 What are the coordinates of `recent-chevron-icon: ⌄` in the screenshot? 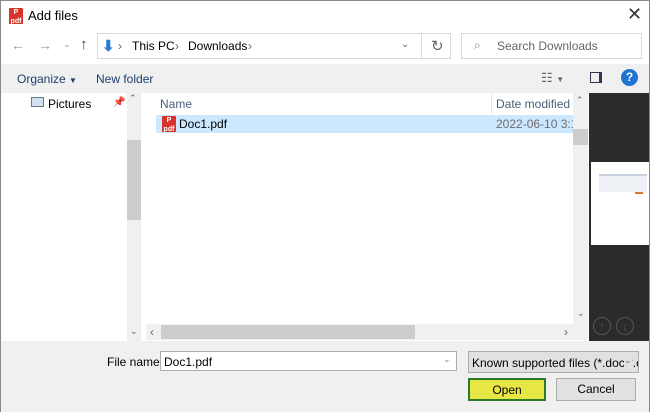 It's located at (67, 44).